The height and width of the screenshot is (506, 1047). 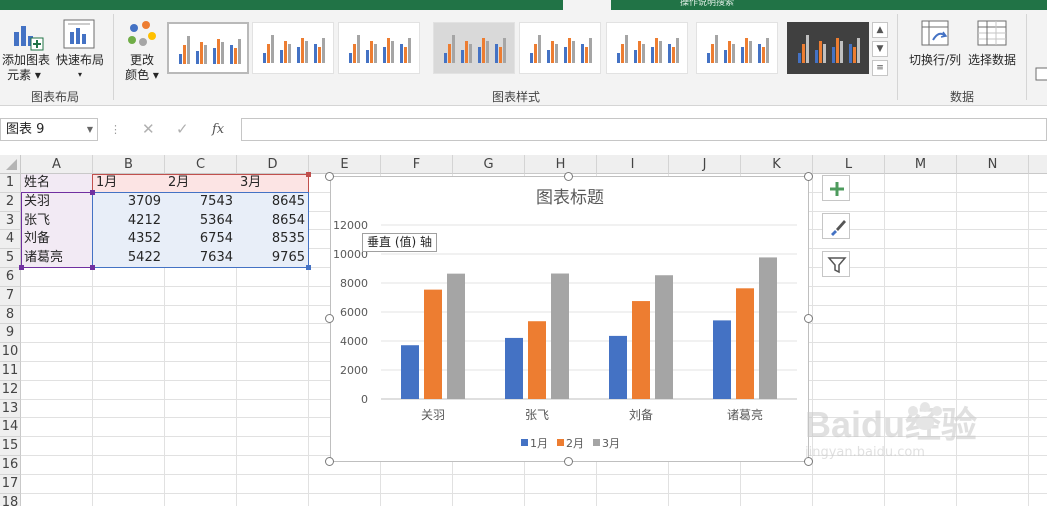 What do you see at coordinates (57, 202) in the screenshot?
I see `data-cell: 关羽` at bounding box center [57, 202].